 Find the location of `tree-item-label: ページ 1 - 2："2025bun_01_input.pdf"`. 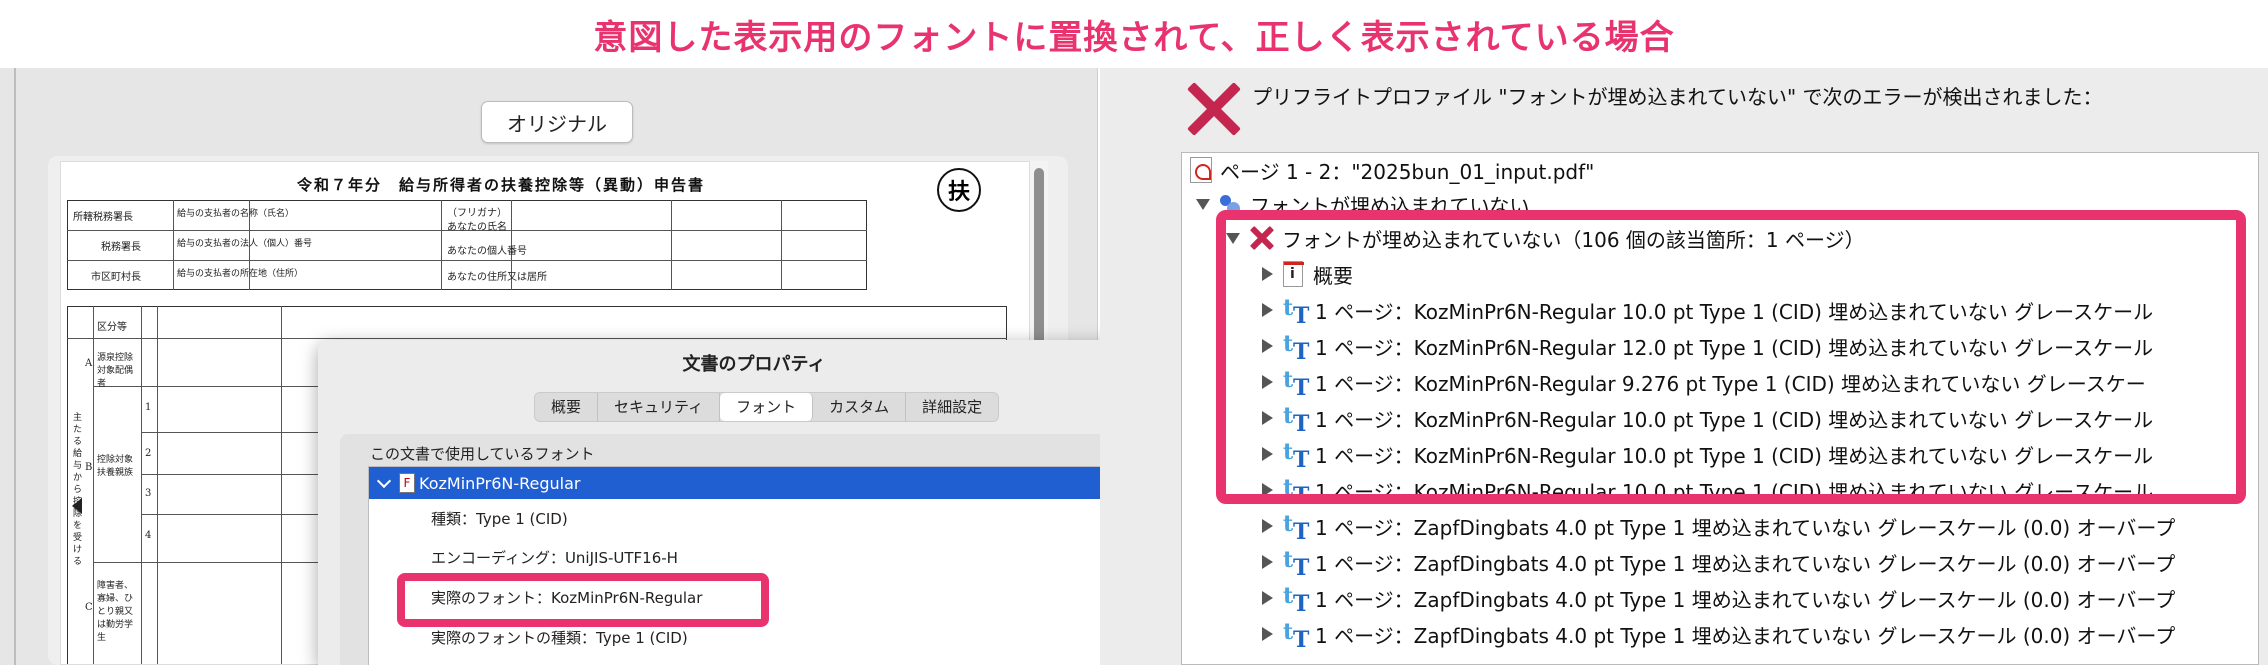

tree-item-label: ページ 1 - 2："2025bun_01_input.pdf" is located at coordinates (1407, 171).